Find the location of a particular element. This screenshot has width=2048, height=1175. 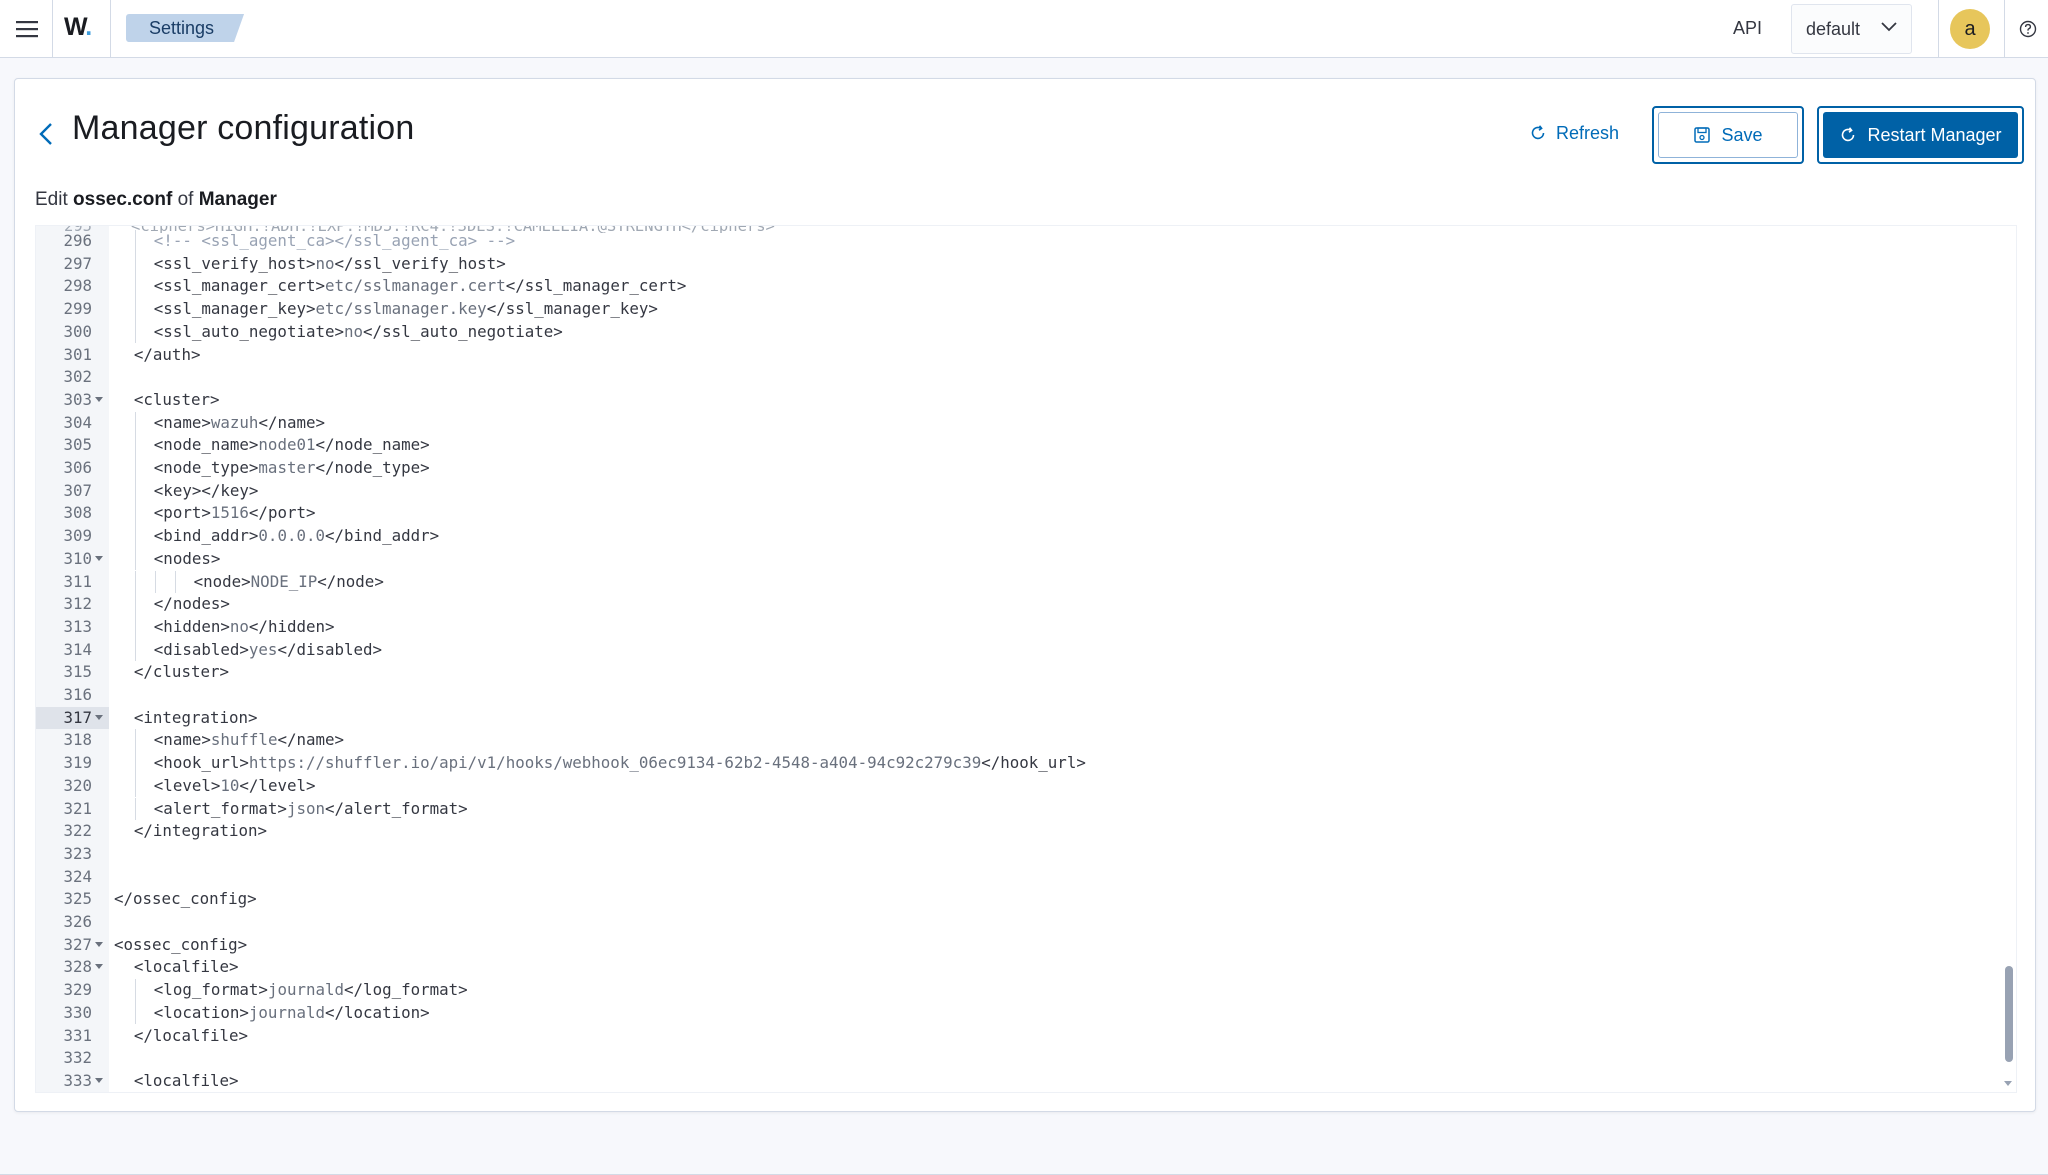

code-line: 311 <node>NODE_IP</node> is located at coordinates (1011, 582).